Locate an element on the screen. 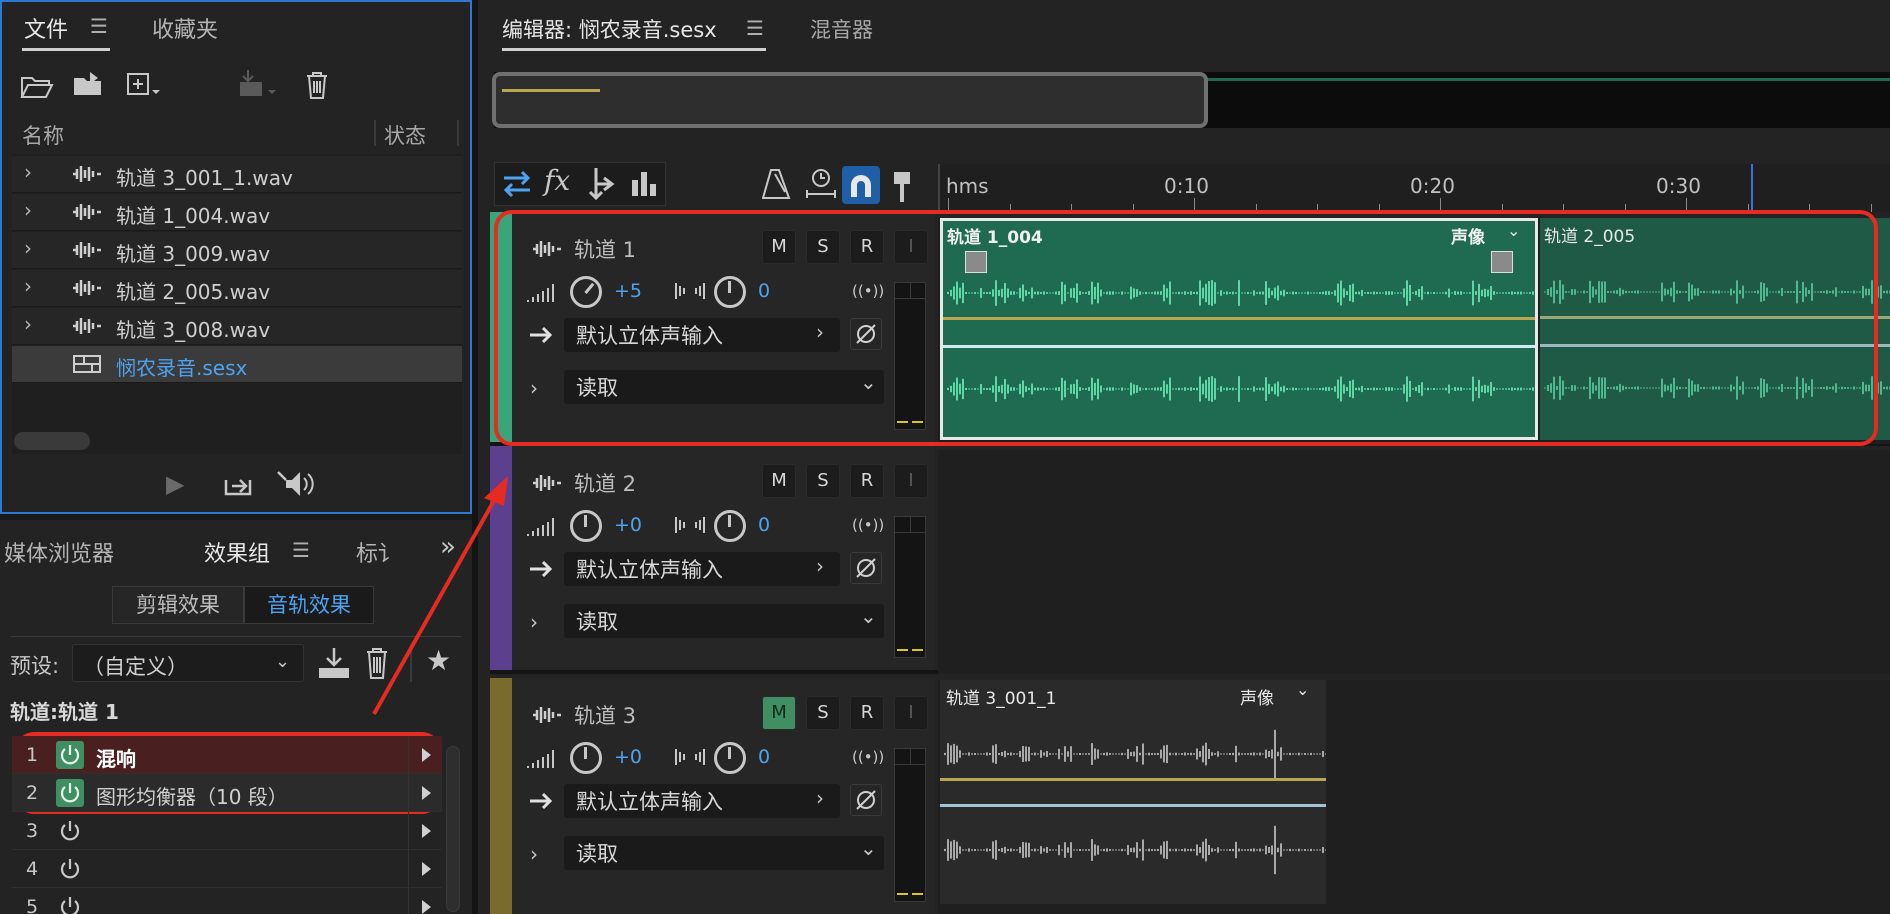 The width and height of the screenshot is (1890, 914). time-selection-icon is located at coordinates (821, 183).